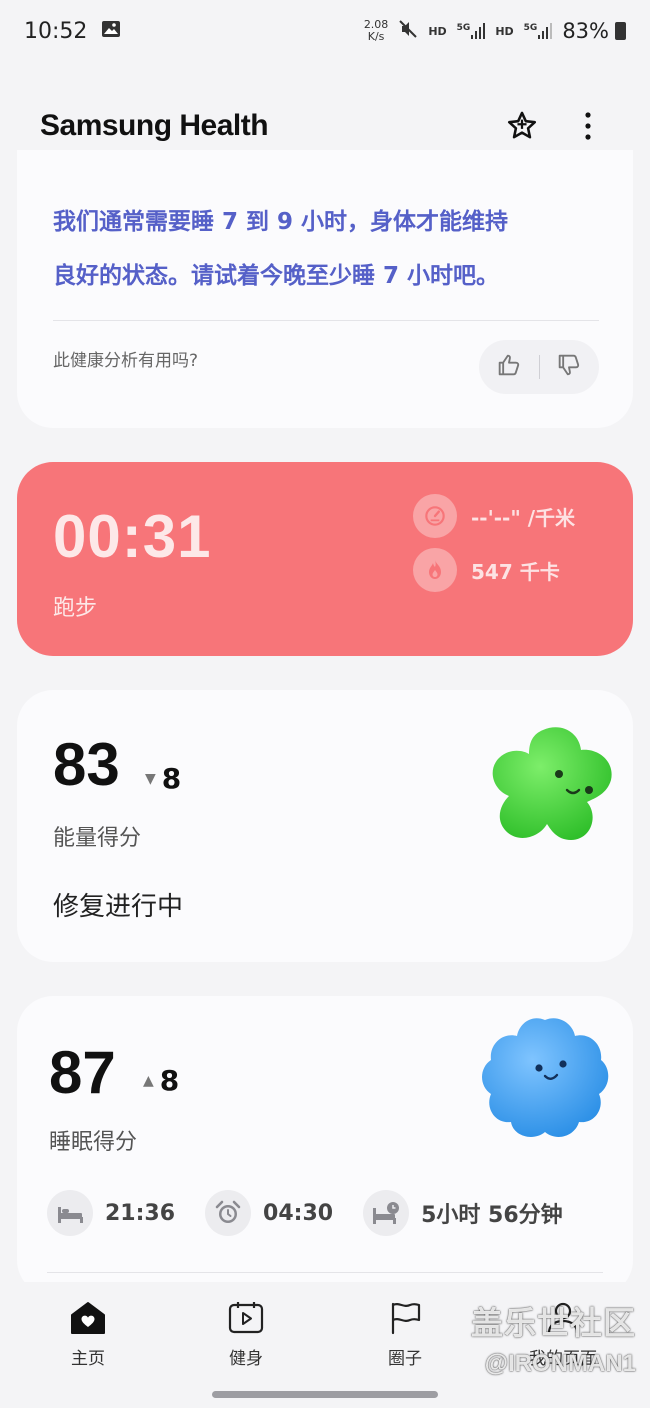 The height and width of the screenshot is (1408, 650). I want to click on gallery-notification-icon, so click(111, 31).